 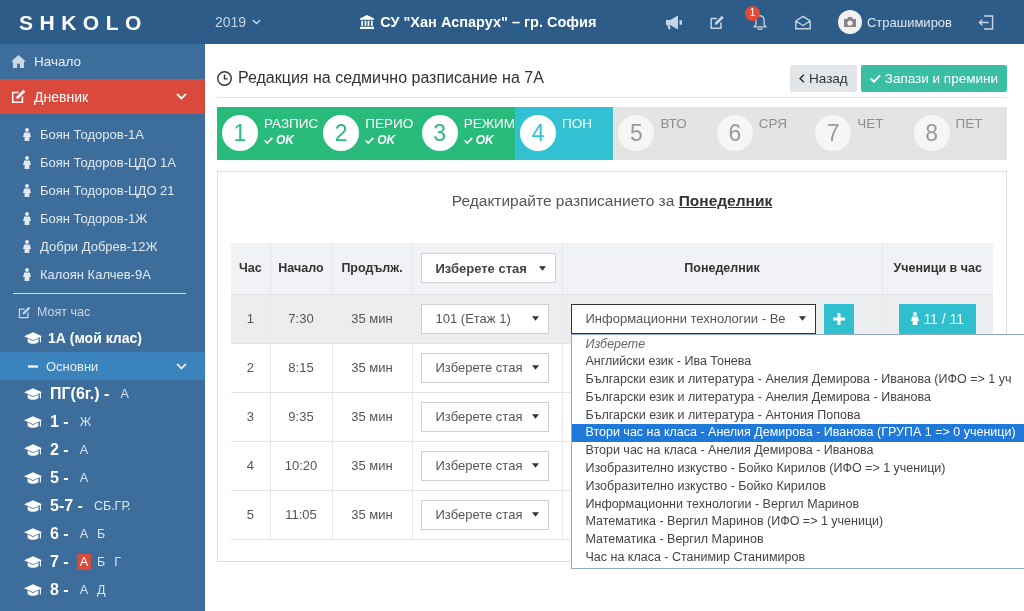 What do you see at coordinates (102, 274) in the screenshot?
I see `student-link: Калоян Калчев-9А` at bounding box center [102, 274].